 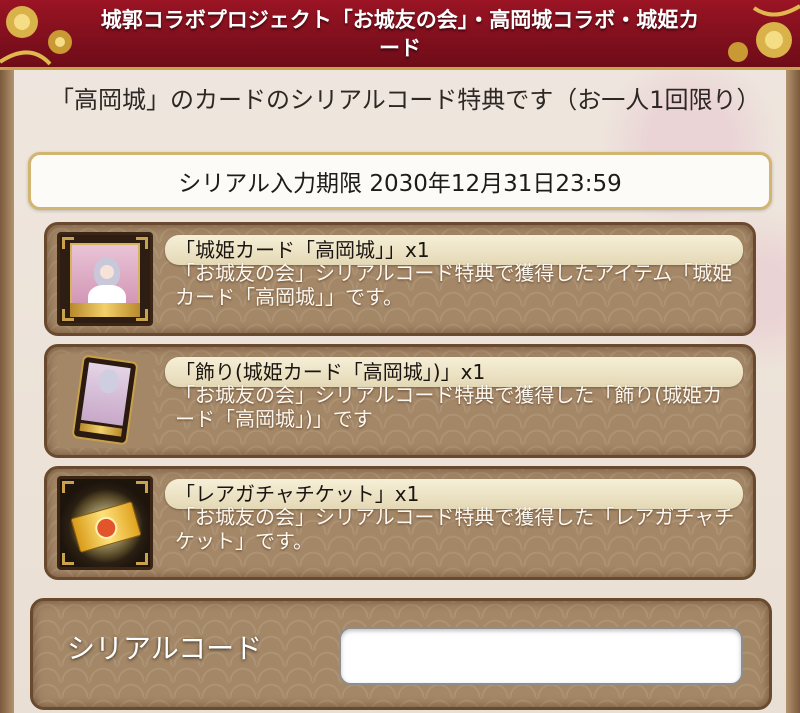 What do you see at coordinates (330, 372) in the screenshot?
I see `item-title: 「飾り(城姫カード「高岡城」)」x1` at bounding box center [330, 372].